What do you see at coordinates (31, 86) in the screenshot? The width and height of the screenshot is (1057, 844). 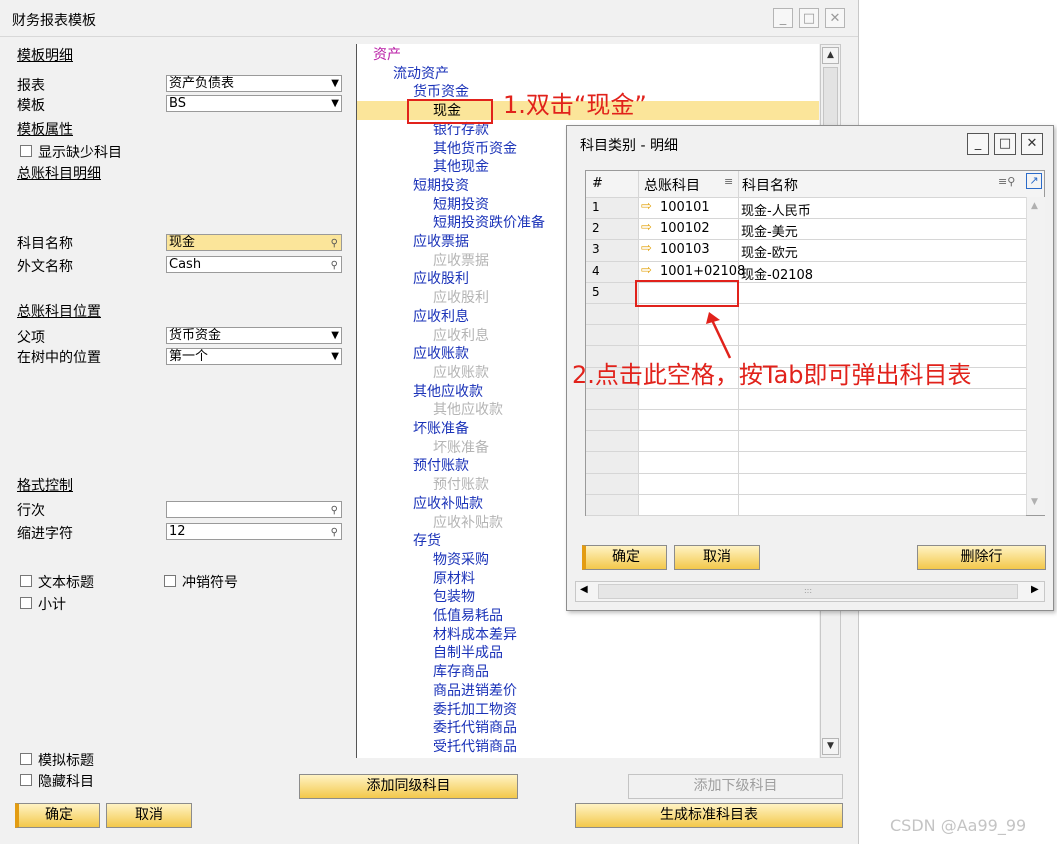 I see `report-label: 报表` at bounding box center [31, 86].